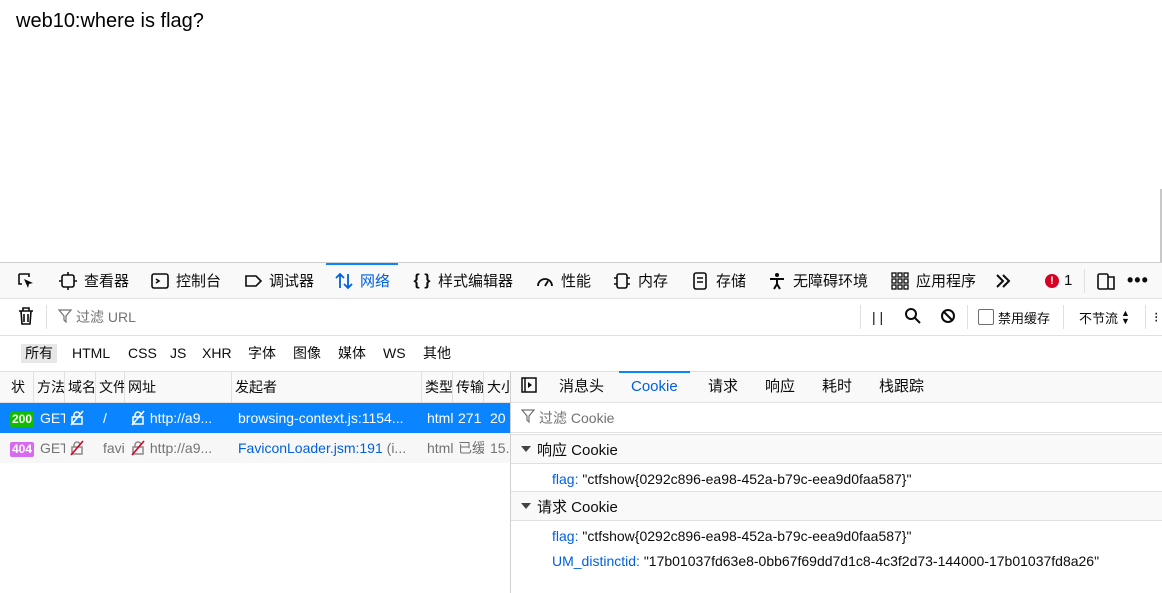 The width and height of the screenshot is (1162, 593). Describe the element at coordinates (837, 387) in the screenshot. I see `tab-timings: 耗时` at that location.